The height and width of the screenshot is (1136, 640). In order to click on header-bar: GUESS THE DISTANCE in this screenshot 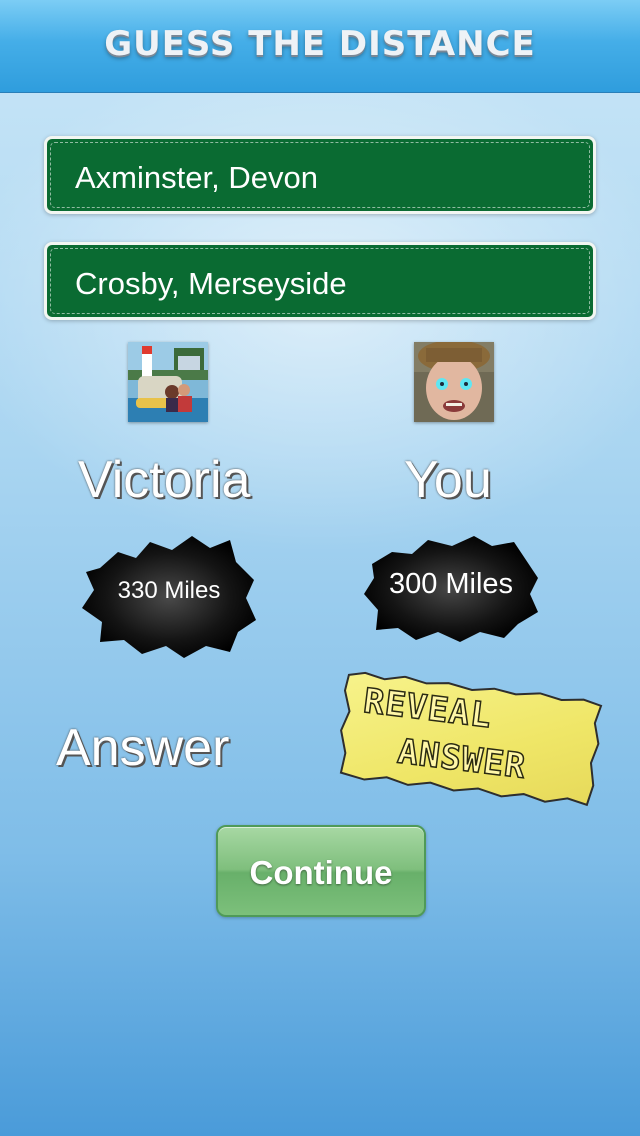, I will do `click(320, 46)`.